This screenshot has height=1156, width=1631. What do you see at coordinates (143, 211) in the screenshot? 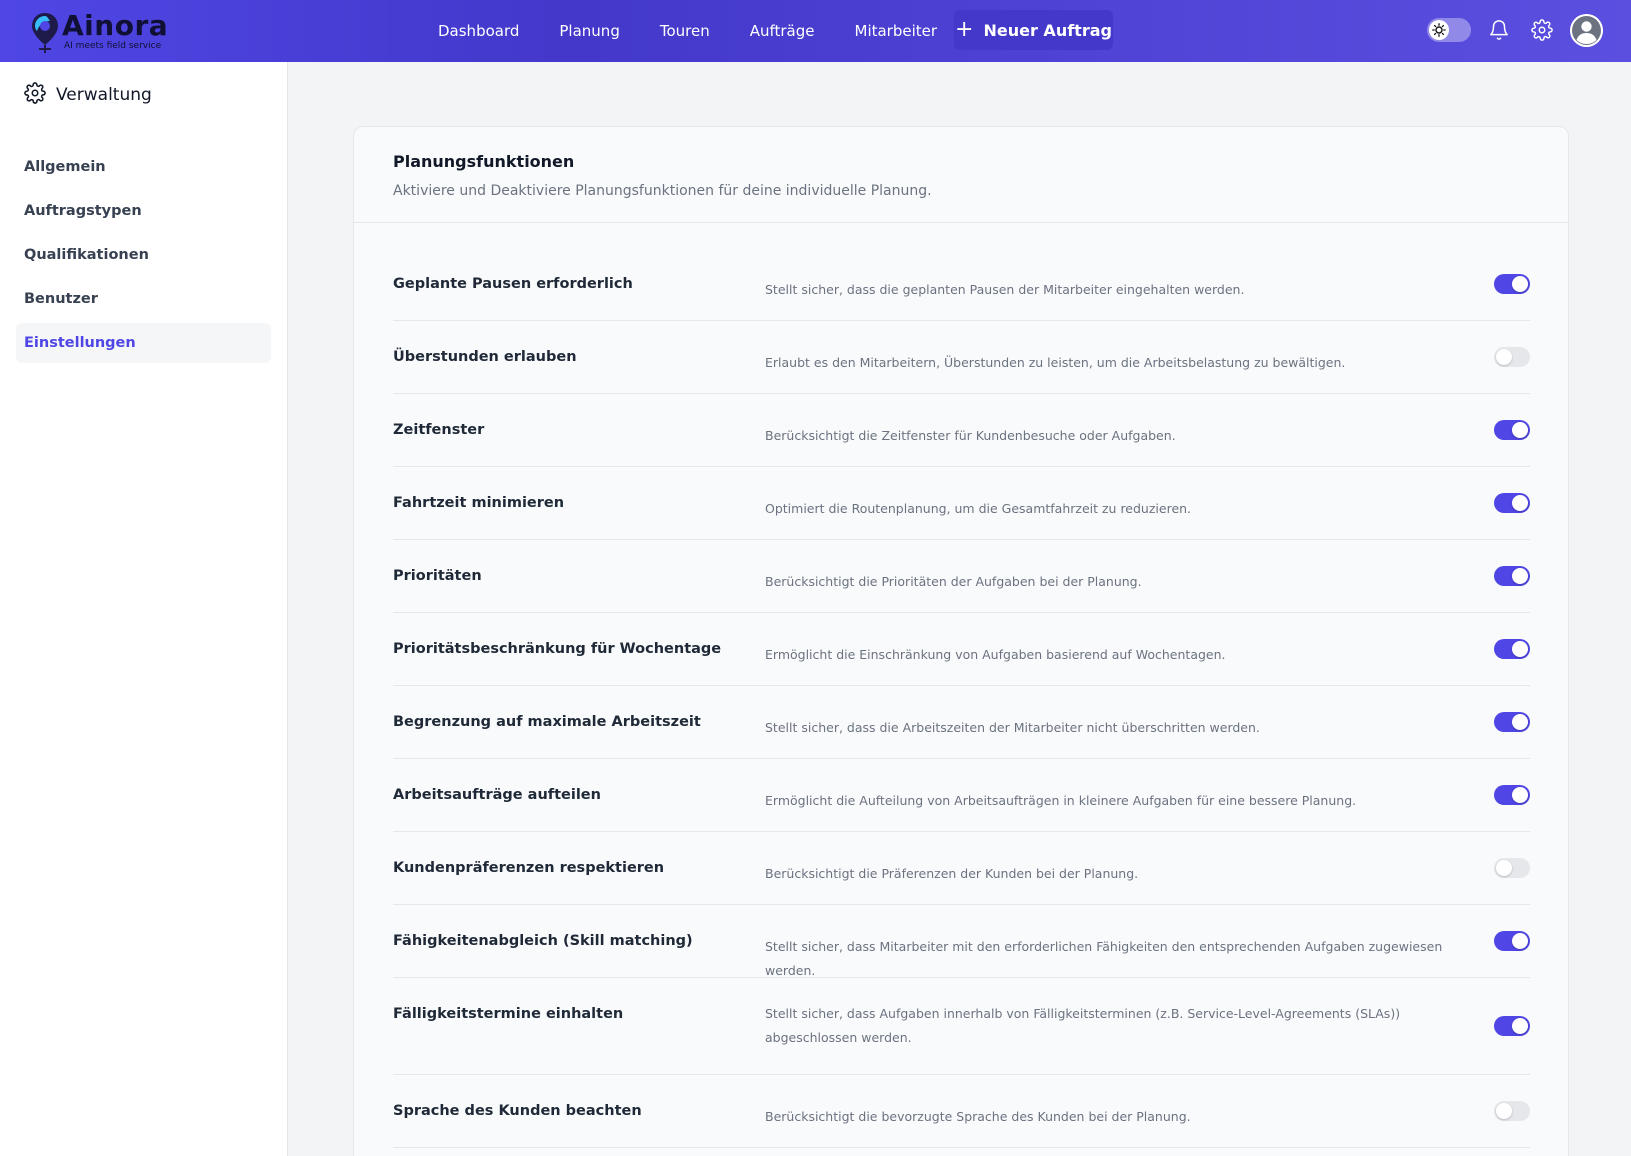
I see `sidebar-item-auftragstypen: Auftragstypen` at bounding box center [143, 211].